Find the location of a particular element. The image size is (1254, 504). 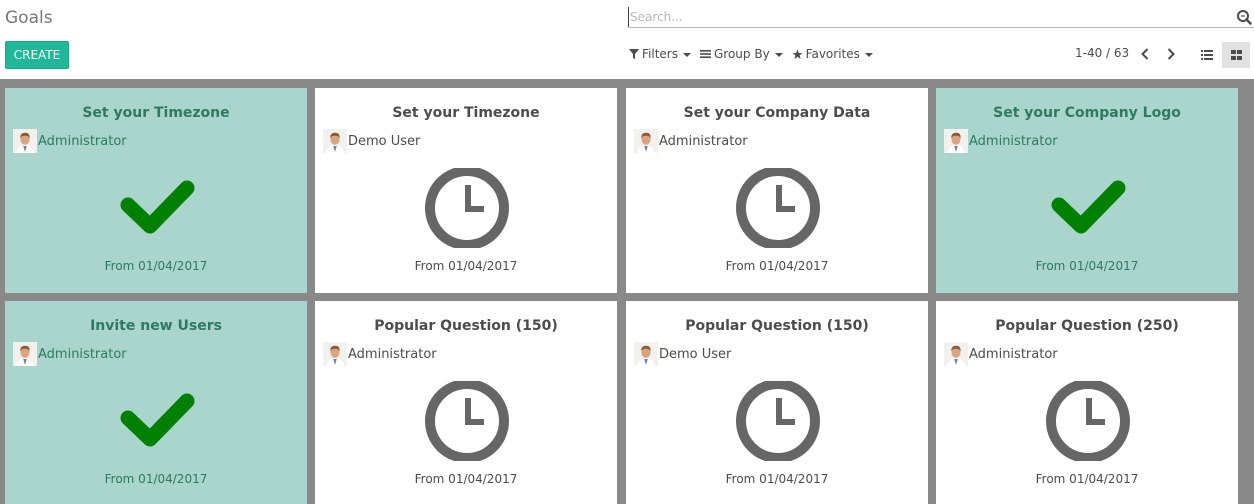

chevron-left-icon is located at coordinates (1145, 54).